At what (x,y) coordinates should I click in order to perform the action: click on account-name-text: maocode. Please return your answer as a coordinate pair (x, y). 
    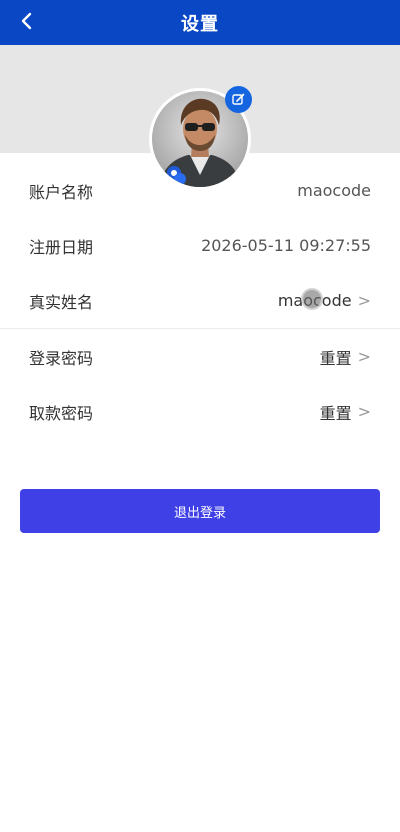
    Looking at the image, I should click on (334, 190).